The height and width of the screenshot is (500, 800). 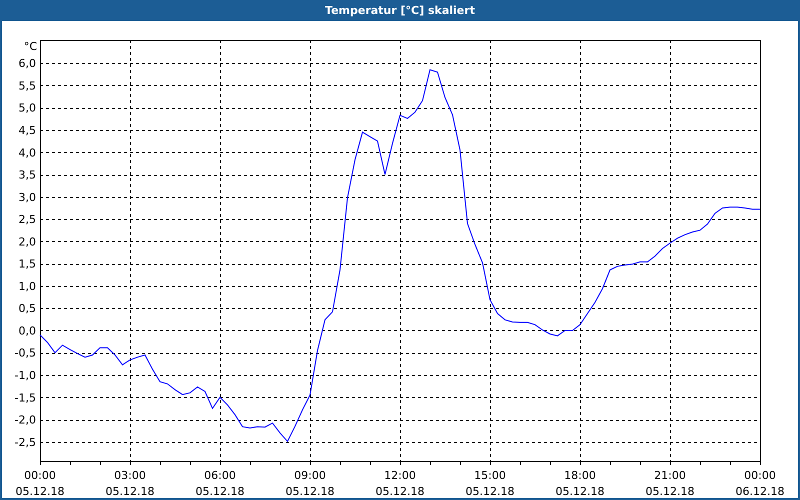 What do you see at coordinates (25, 353) in the screenshot?
I see `axis-tick-label: -0,5` at bounding box center [25, 353].